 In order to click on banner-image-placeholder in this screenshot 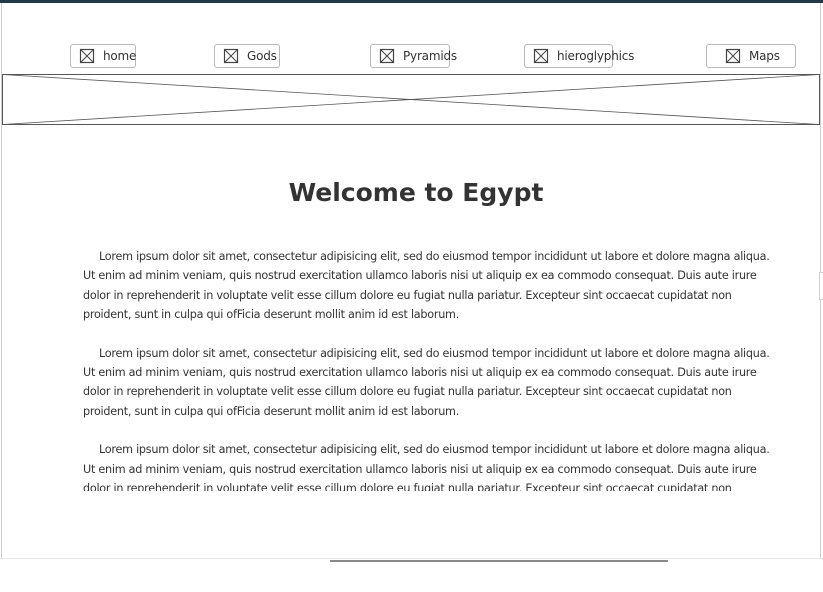, I will do `click(411, 99)`.